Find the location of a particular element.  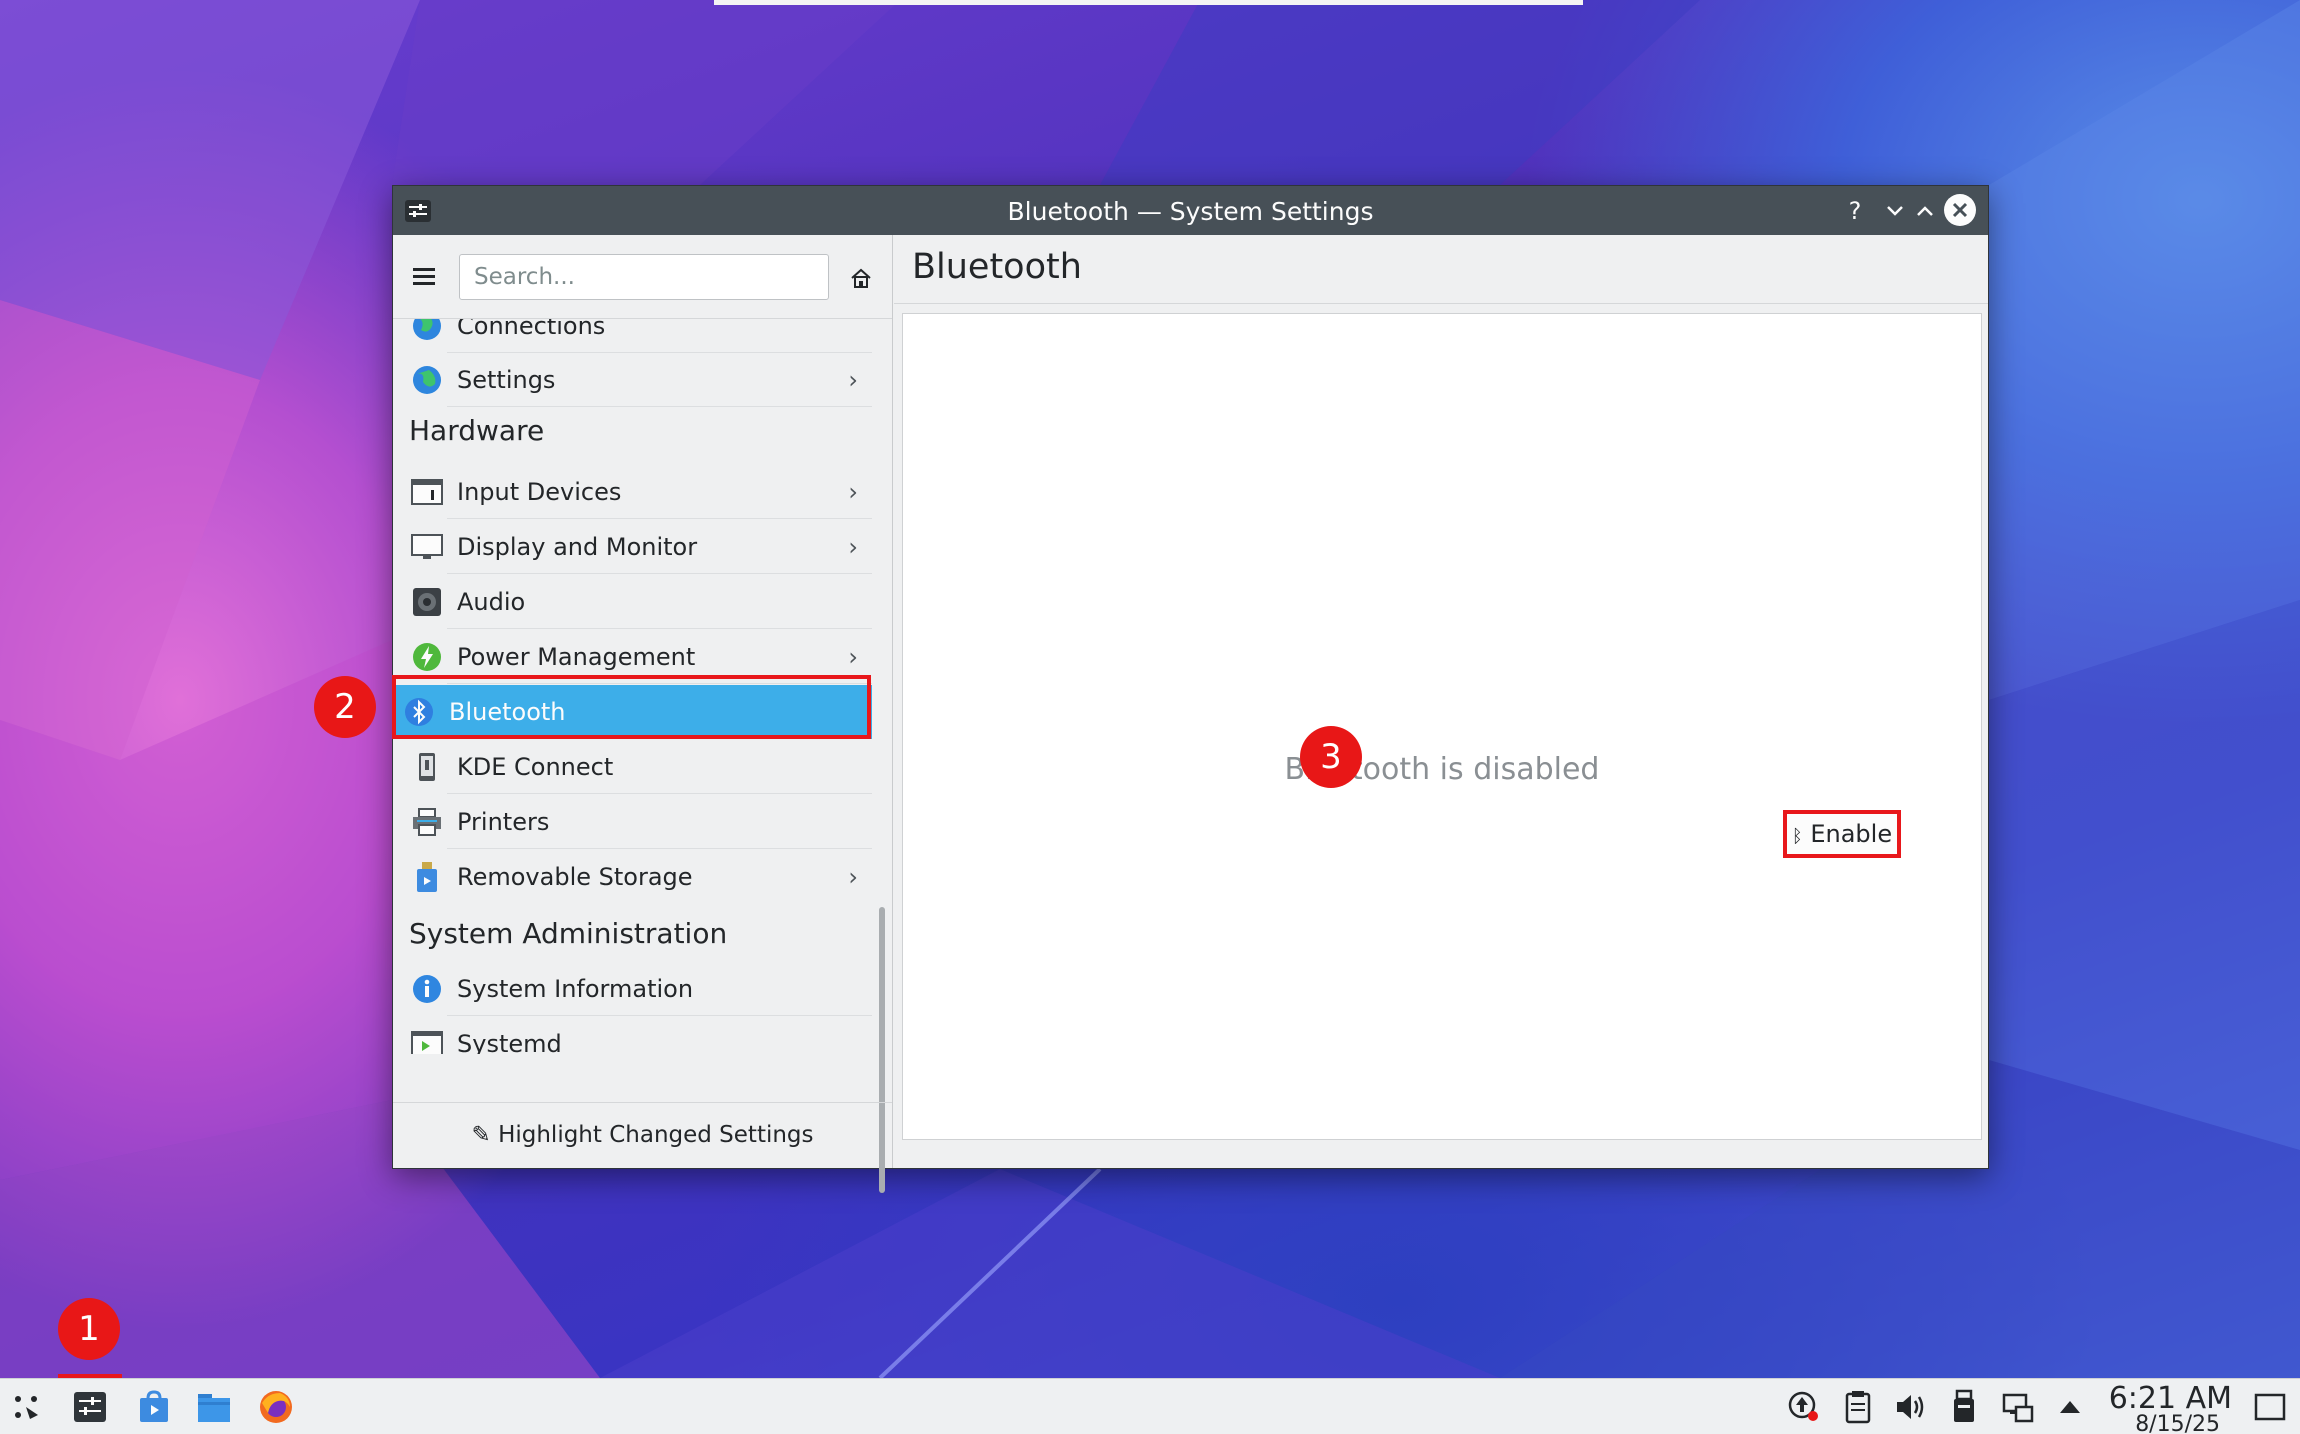

monitor-icon is located at coordinates (427, 546).